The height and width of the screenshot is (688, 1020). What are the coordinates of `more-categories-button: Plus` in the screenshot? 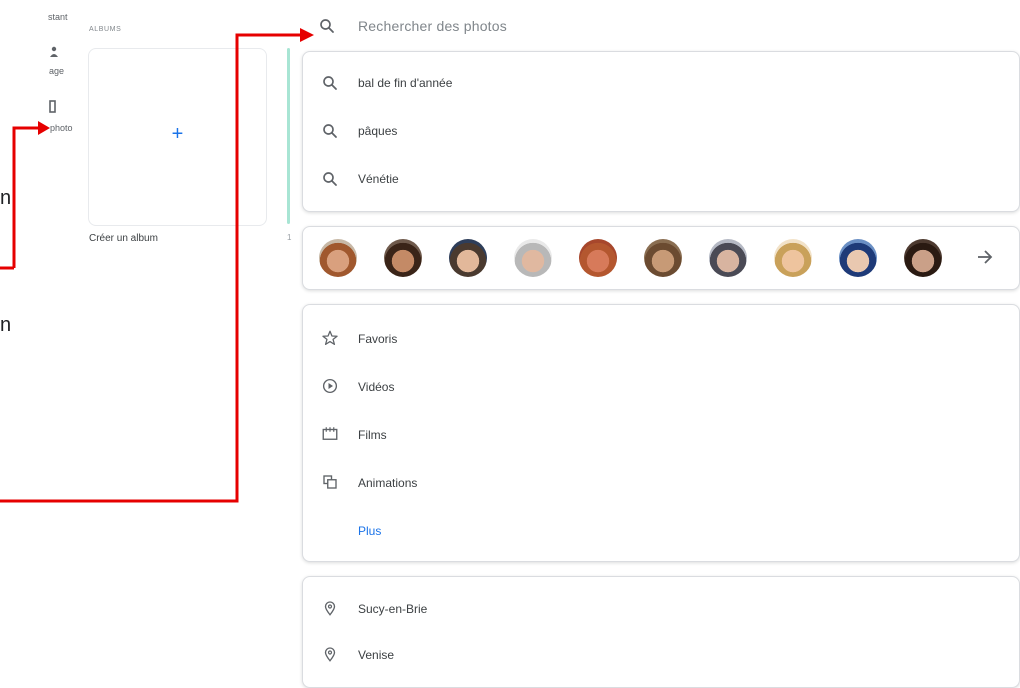 It's located at (661, 531).